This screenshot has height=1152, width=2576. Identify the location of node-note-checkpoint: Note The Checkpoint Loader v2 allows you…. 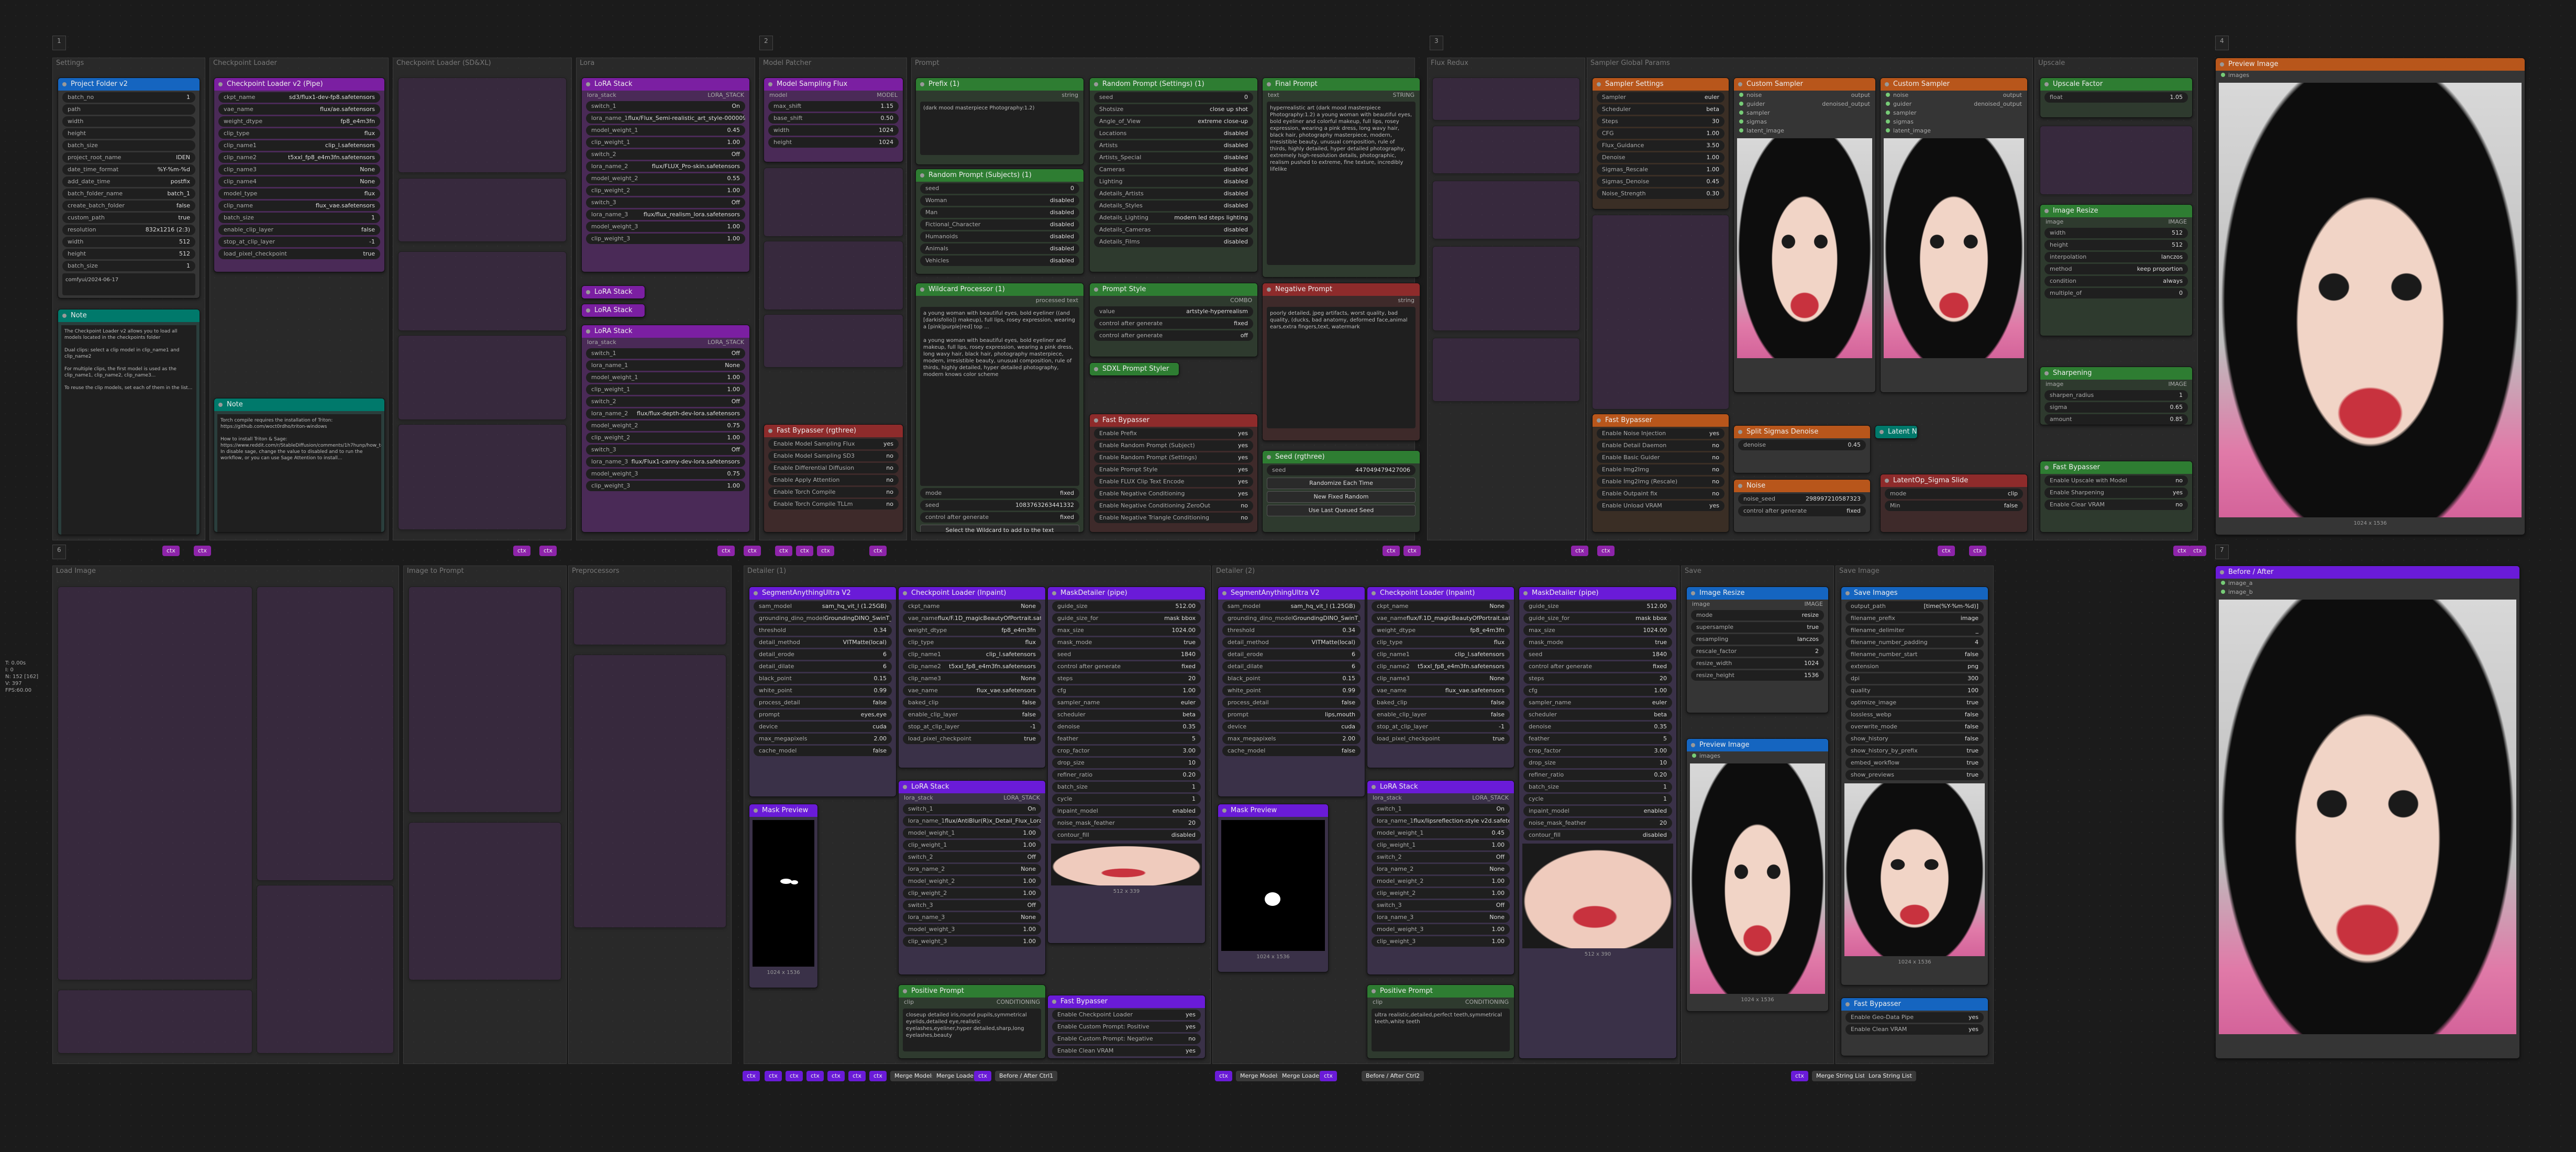
(129, 422).